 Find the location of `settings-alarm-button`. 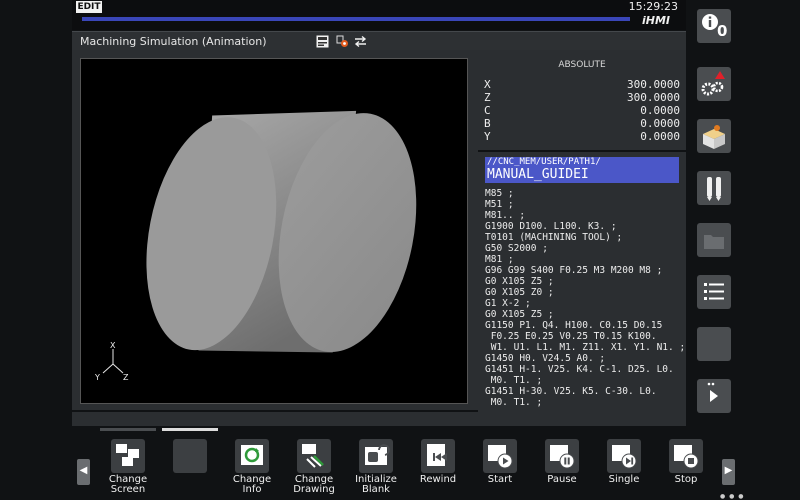

settings-alarm-button is located at coordinates (714, 84).